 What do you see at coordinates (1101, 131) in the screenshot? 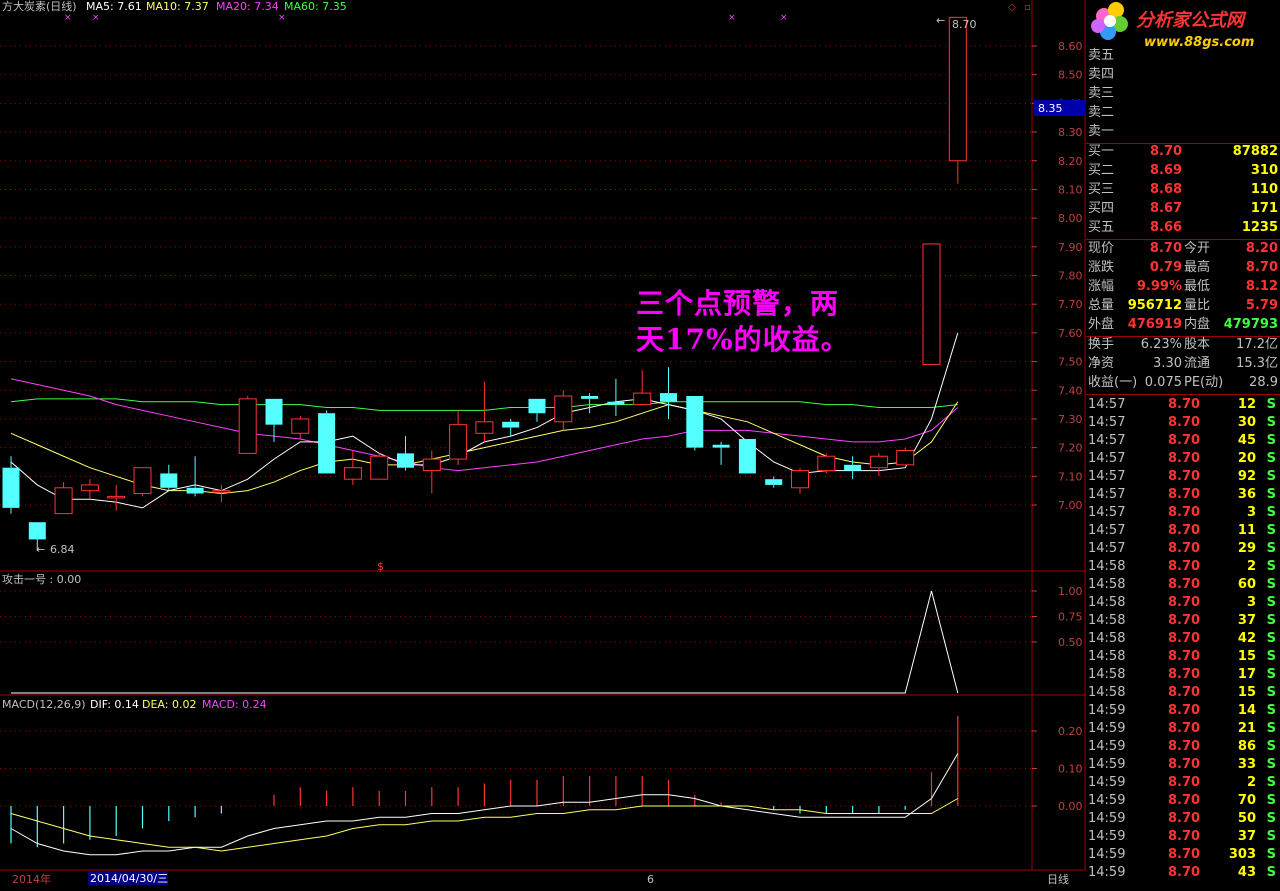
I see `sell-label: 卖一` at bounding box center [1101, 131].